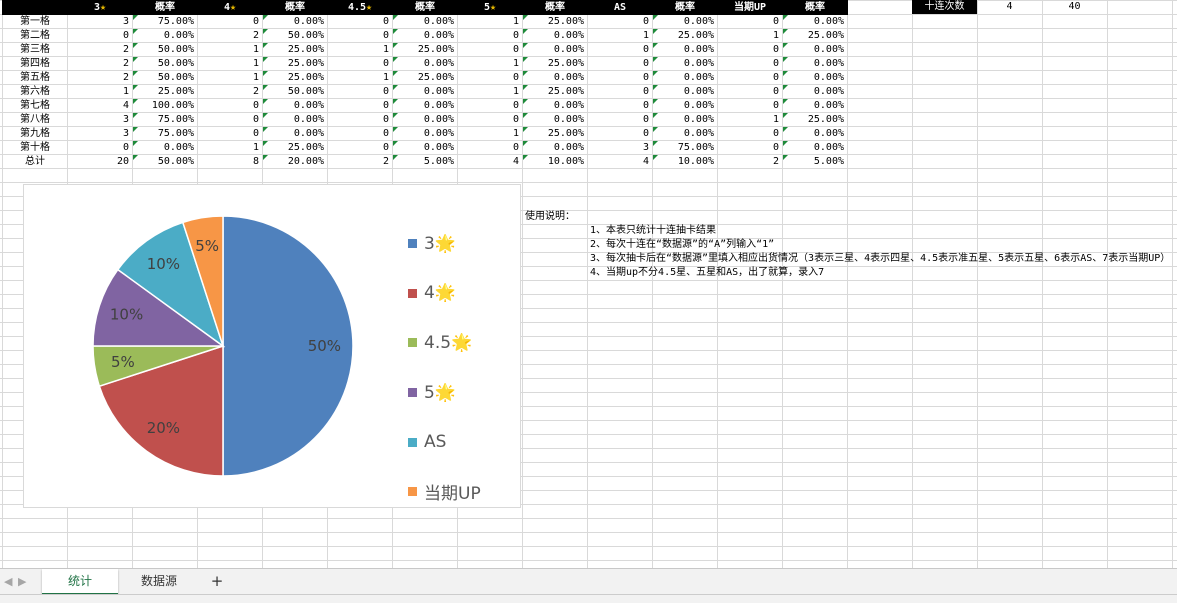  What do you see at coordinates (35, 161) in the screenshot?
I see `row-label-cell: 总计` at bounding box center [35, 161].